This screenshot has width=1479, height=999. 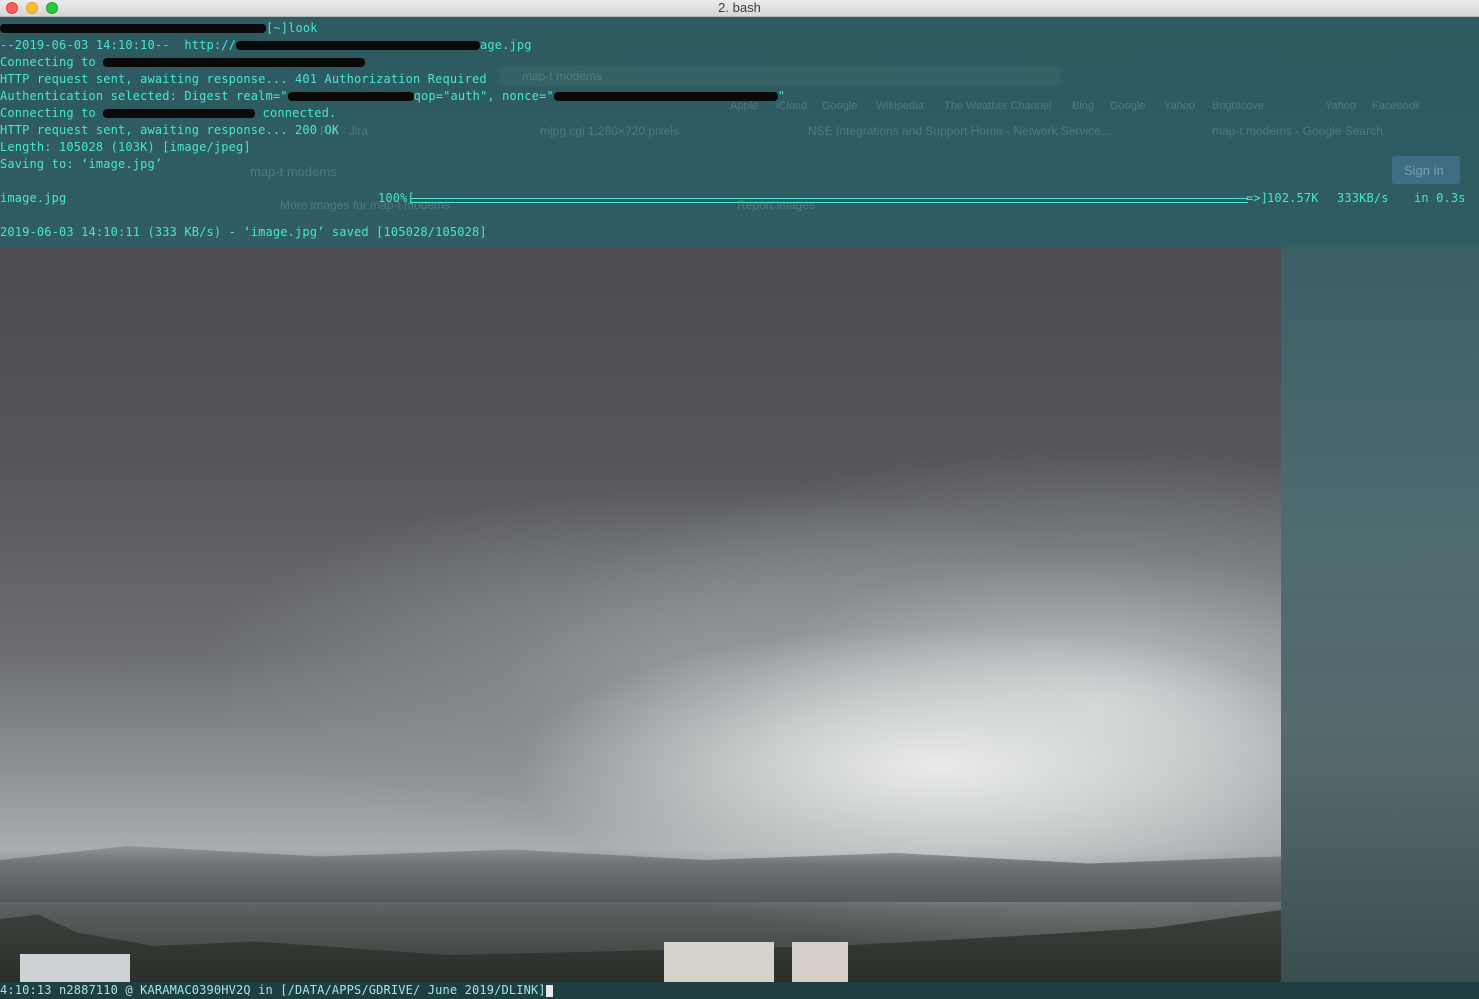 I want to click on ghost-tab-2: mjpg.cgi 1,280×720 pixels, so click(x=610, y=131).